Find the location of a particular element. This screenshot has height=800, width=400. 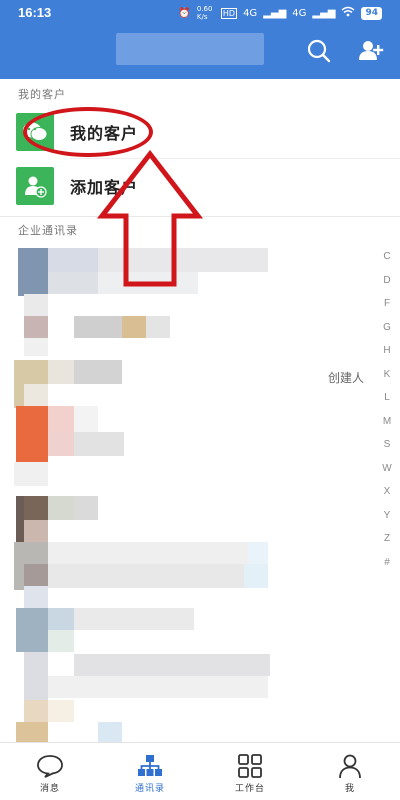

alpha-index-item: S is located at coordinates (387, 445).